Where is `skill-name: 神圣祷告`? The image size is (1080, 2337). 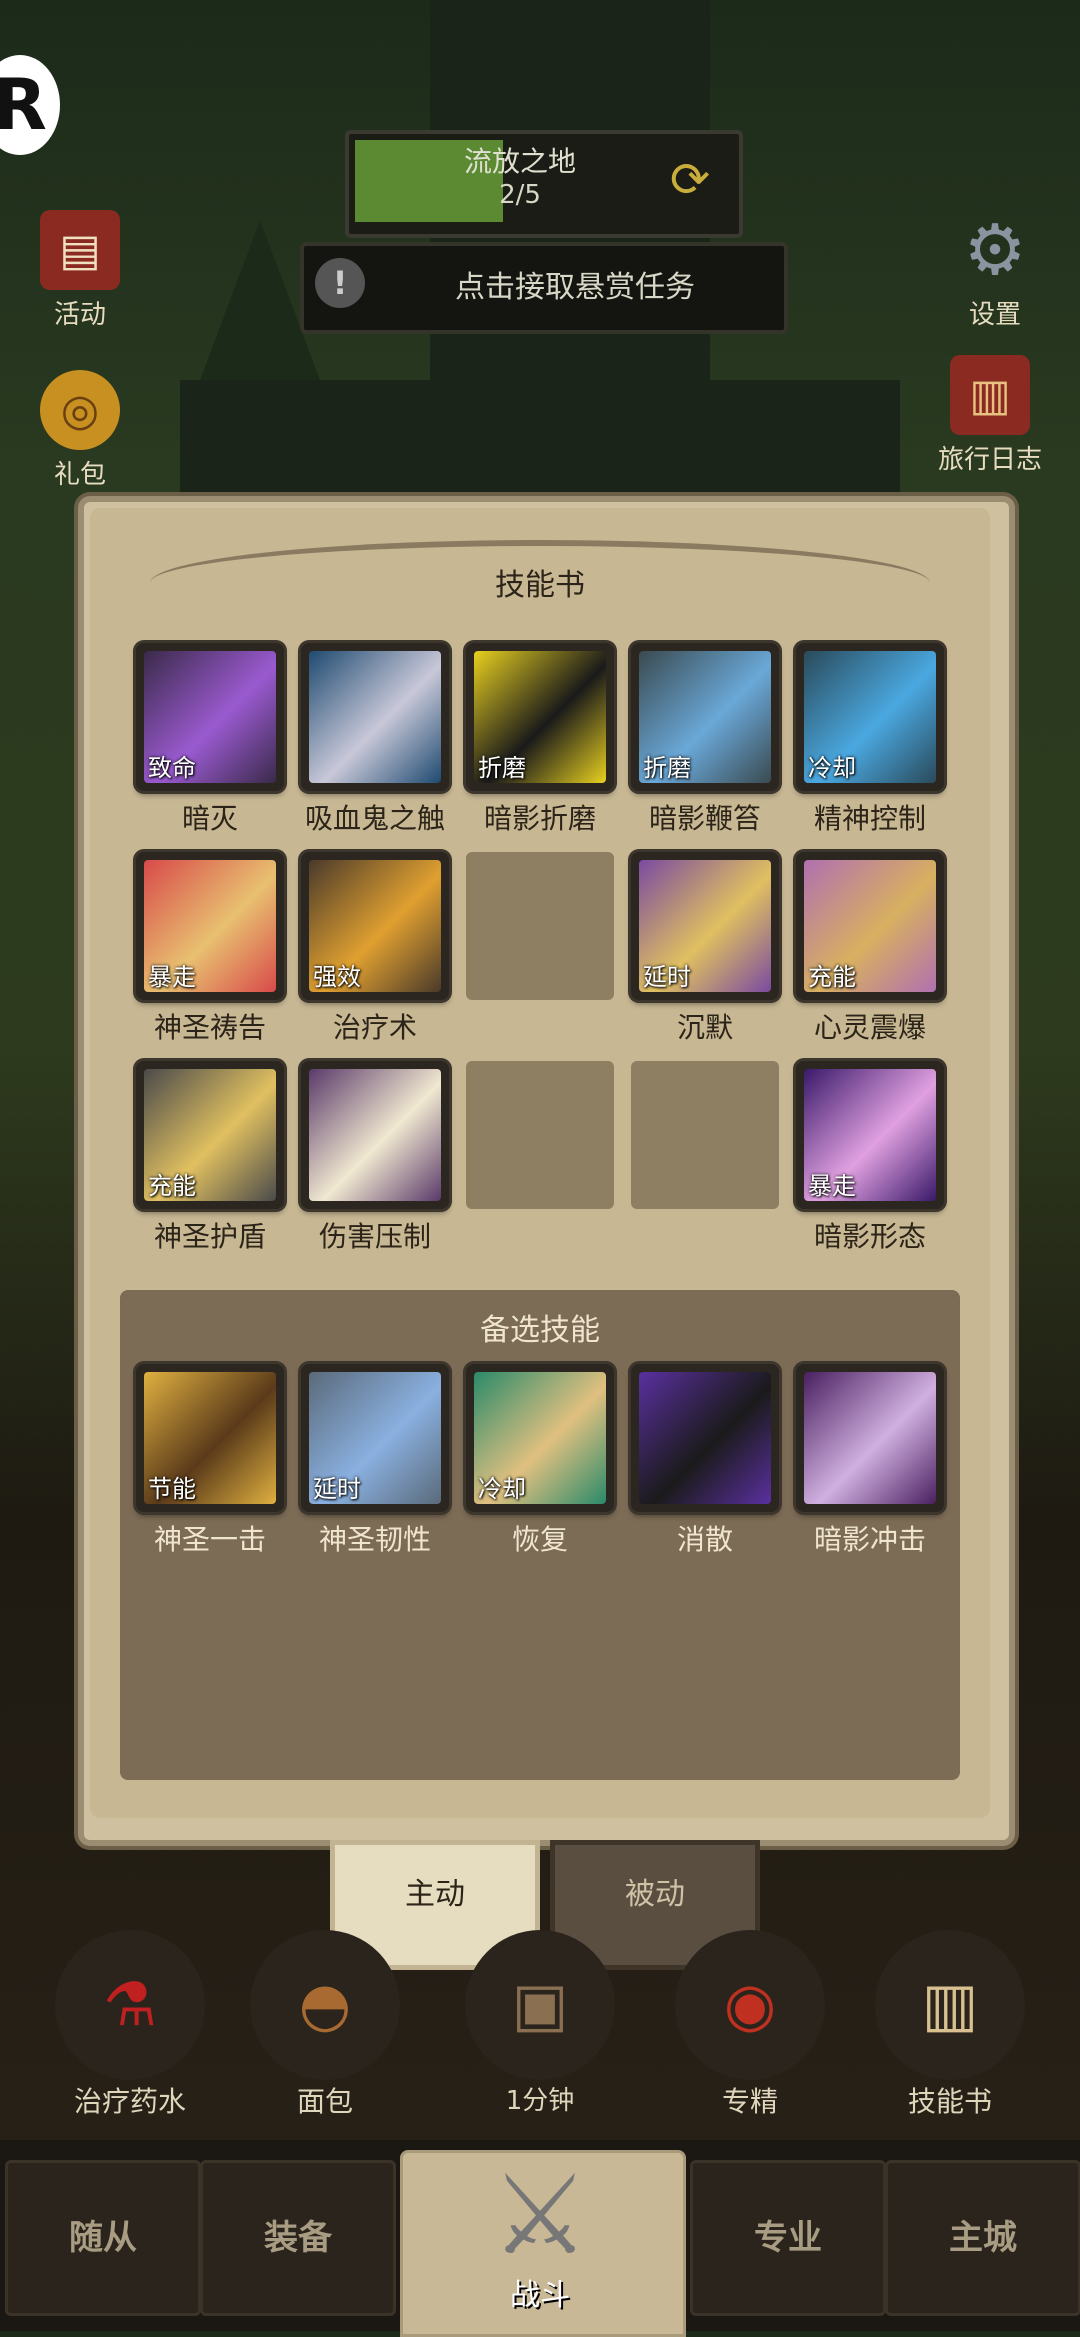
skill-name: 神圣祷告 is located at coordinates (209, 1027).